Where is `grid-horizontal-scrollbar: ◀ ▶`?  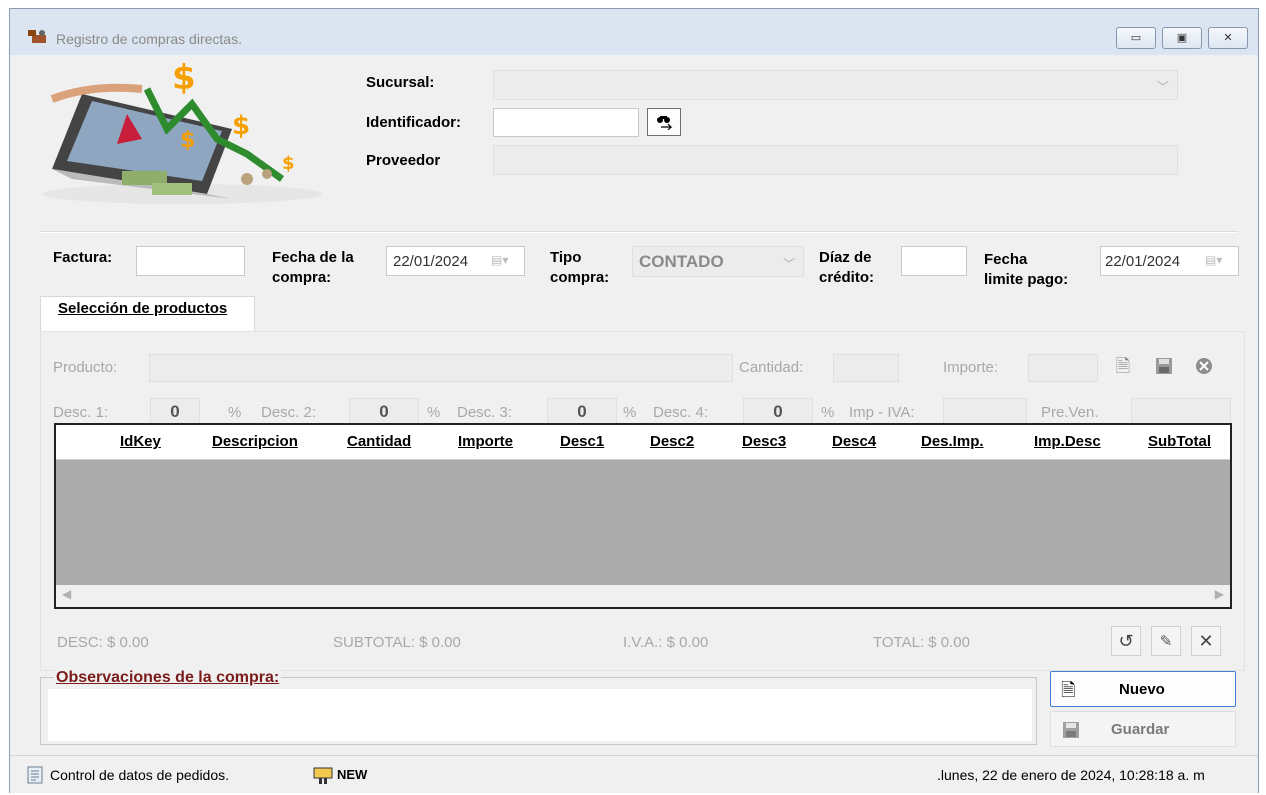 grid-horizontal-scrollbar: ◀ ▶ is located at coordinates (643, 596).